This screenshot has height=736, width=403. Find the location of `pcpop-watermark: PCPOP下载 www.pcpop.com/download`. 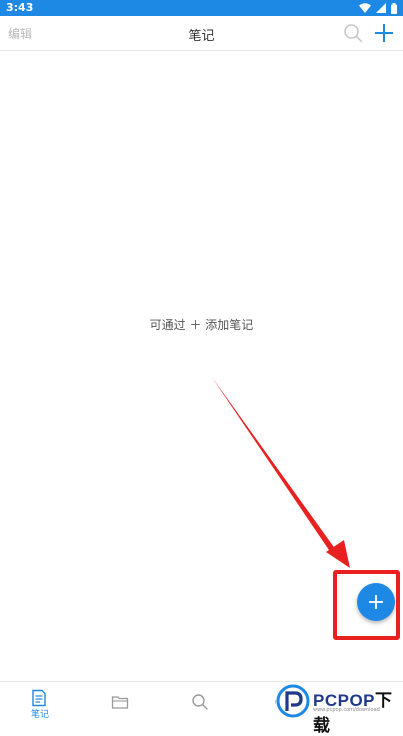

pcpop-watermark: PCPOP下载 www.pcpop.com/download is located at coordinates (339, 709).